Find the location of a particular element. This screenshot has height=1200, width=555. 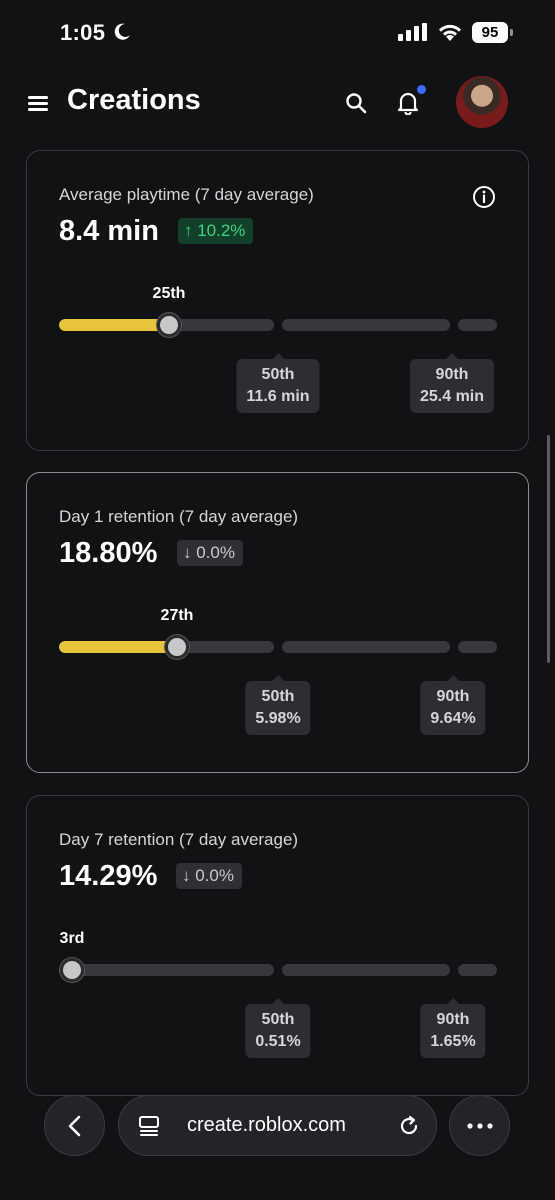

rank-label: 25th is located at coordinates (169, 293).